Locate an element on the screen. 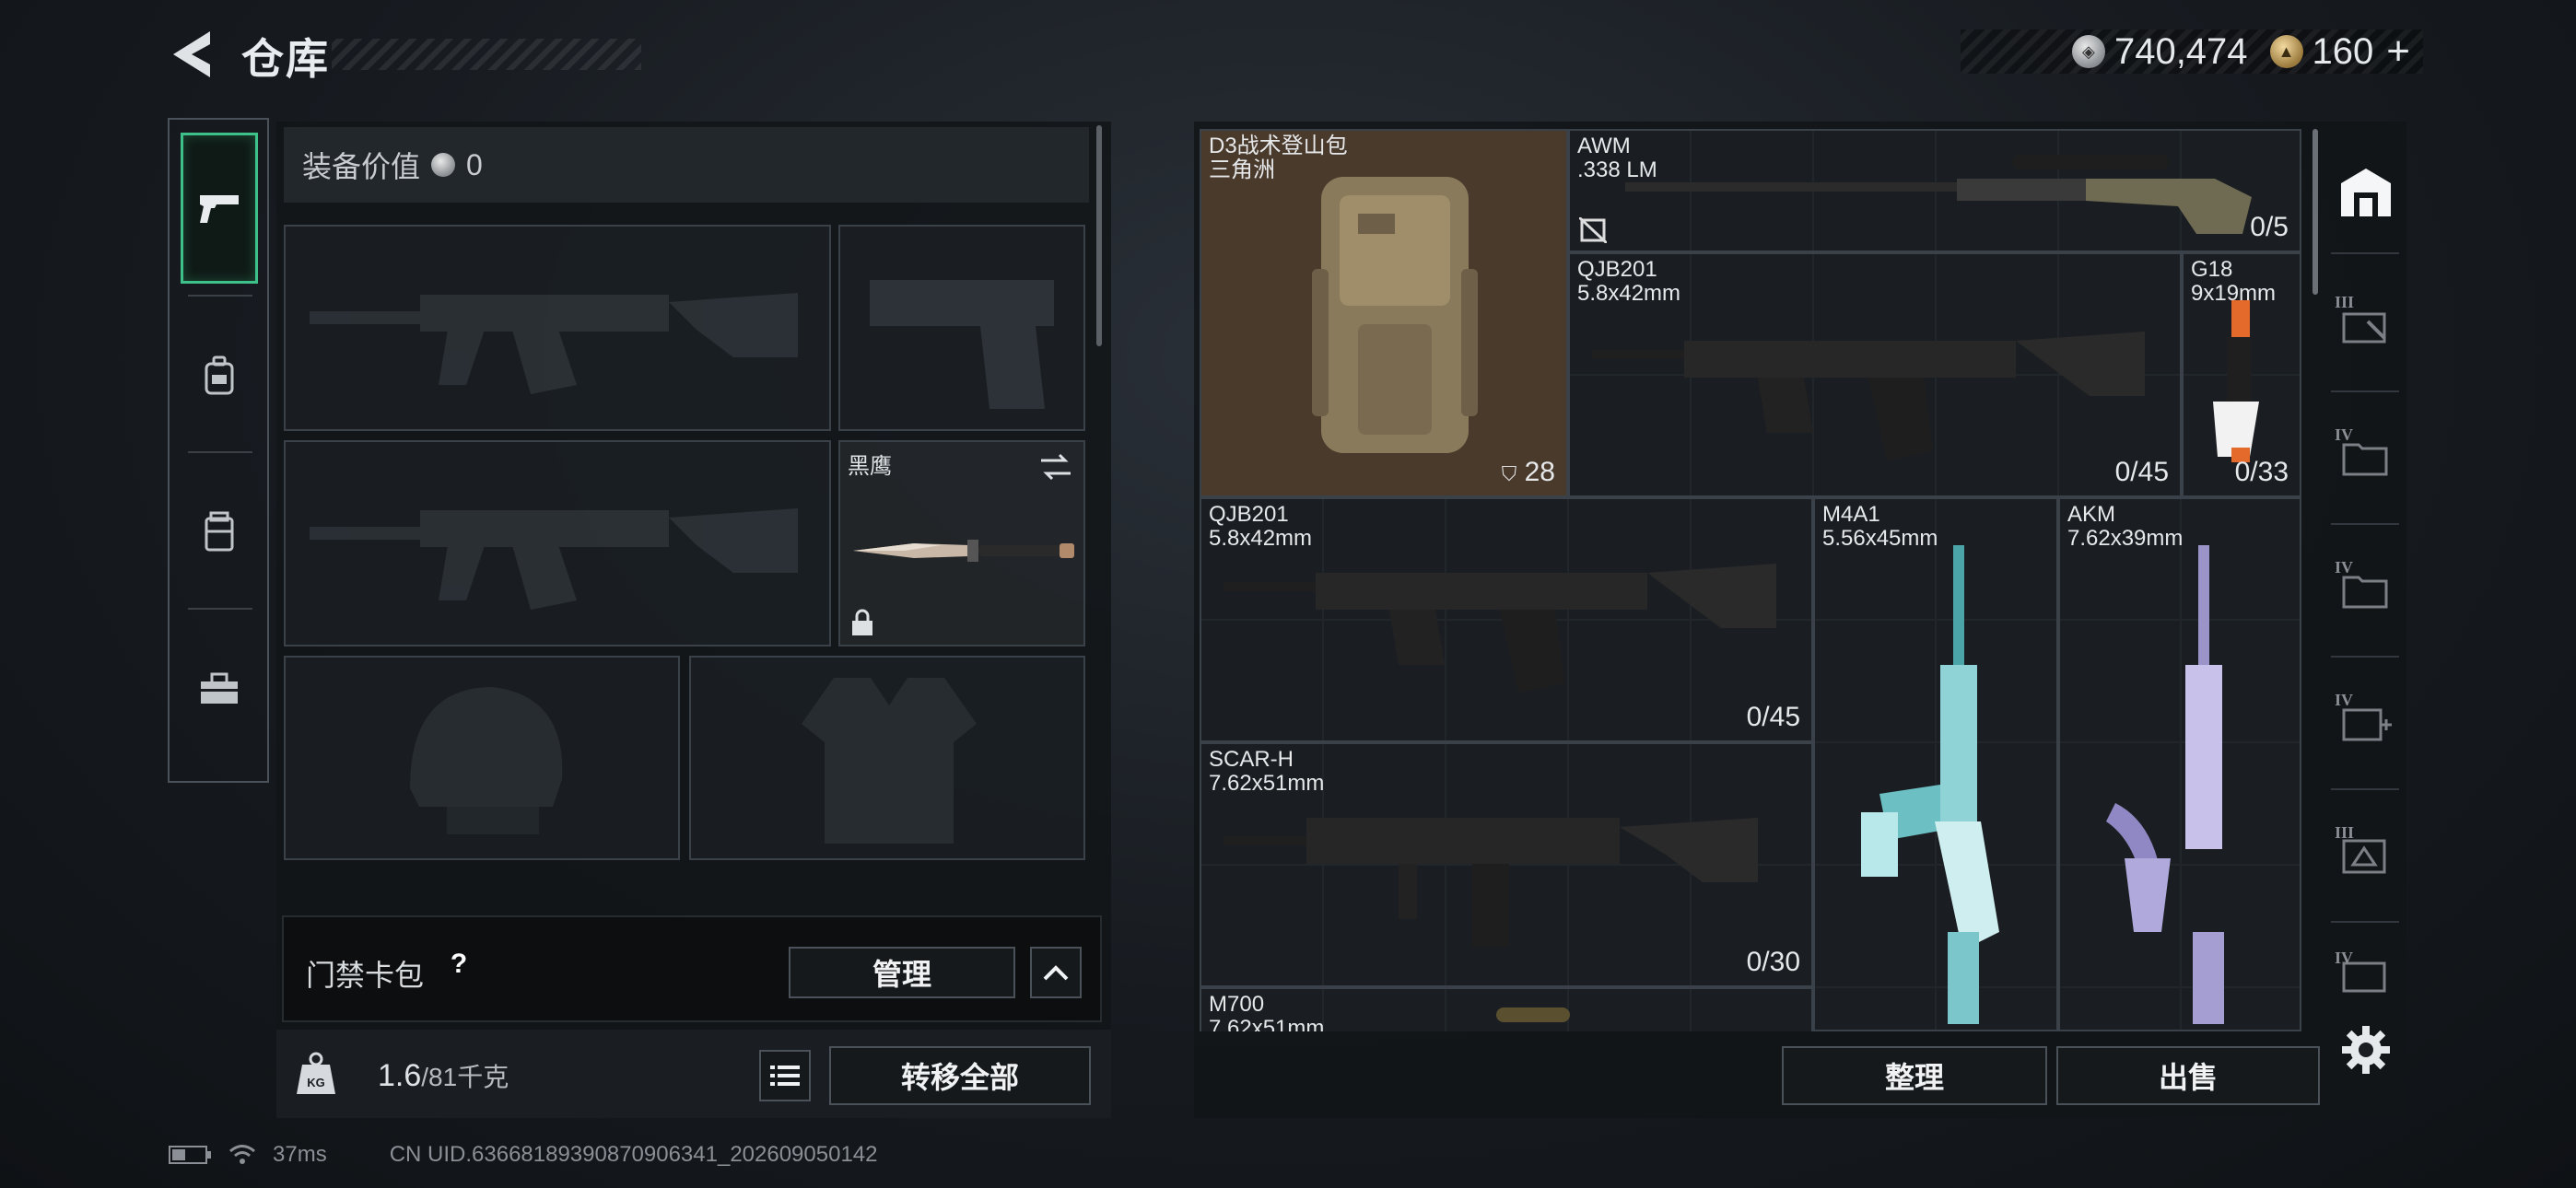  storage-tab-4c: IV is located at coordinates (2366, 722).